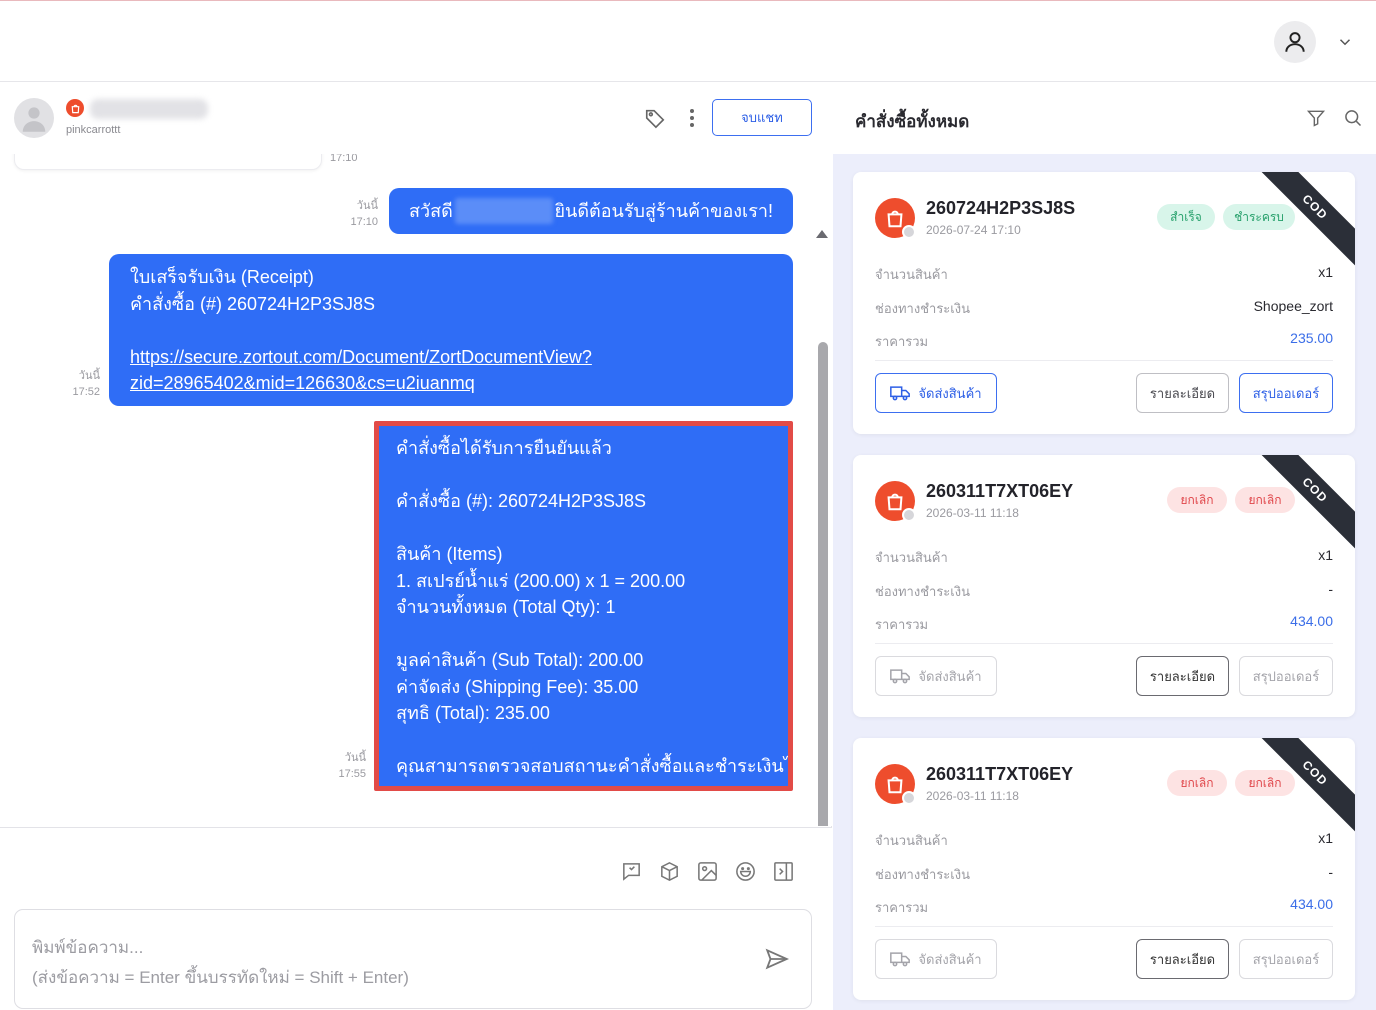 Image resolution: width=1376 pixels, height=1010 pixels. What do you see at coordinates (823, 584) in the screenshot?
I see `scrollbar-thumb` at bounding box center [823, 584].